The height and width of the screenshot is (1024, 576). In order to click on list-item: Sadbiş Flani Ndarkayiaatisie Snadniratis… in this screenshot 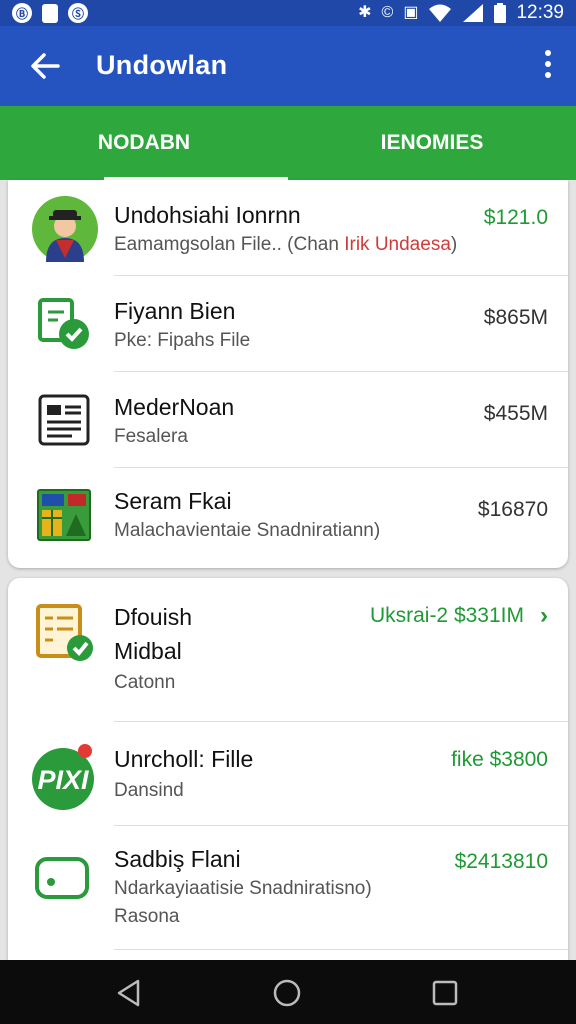, I will do `click(288, 888)`.